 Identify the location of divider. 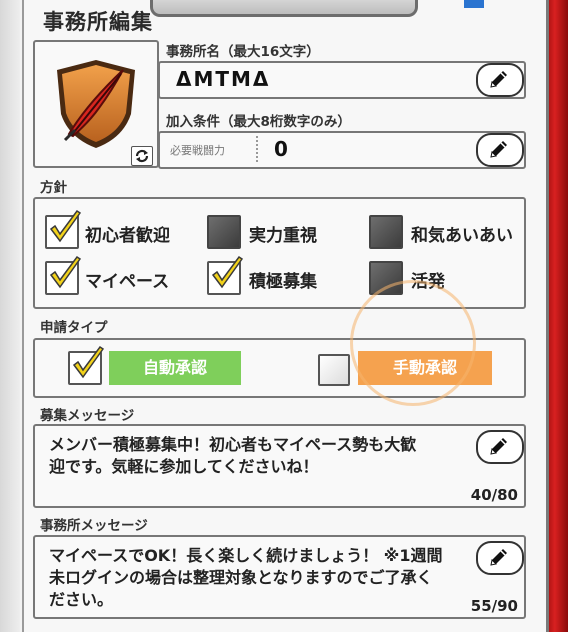
(257, 149).